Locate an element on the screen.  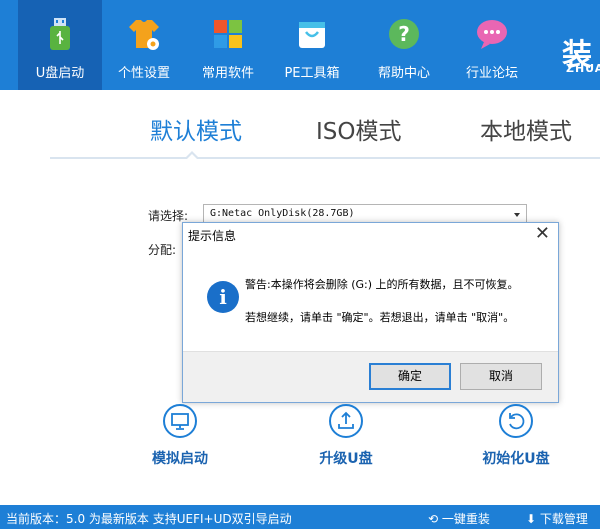
dialog-warning-text: 警告:本操作将会删除 (G:) 上的所有数据，且不可恢复。 is located at coordinates (382, 284).